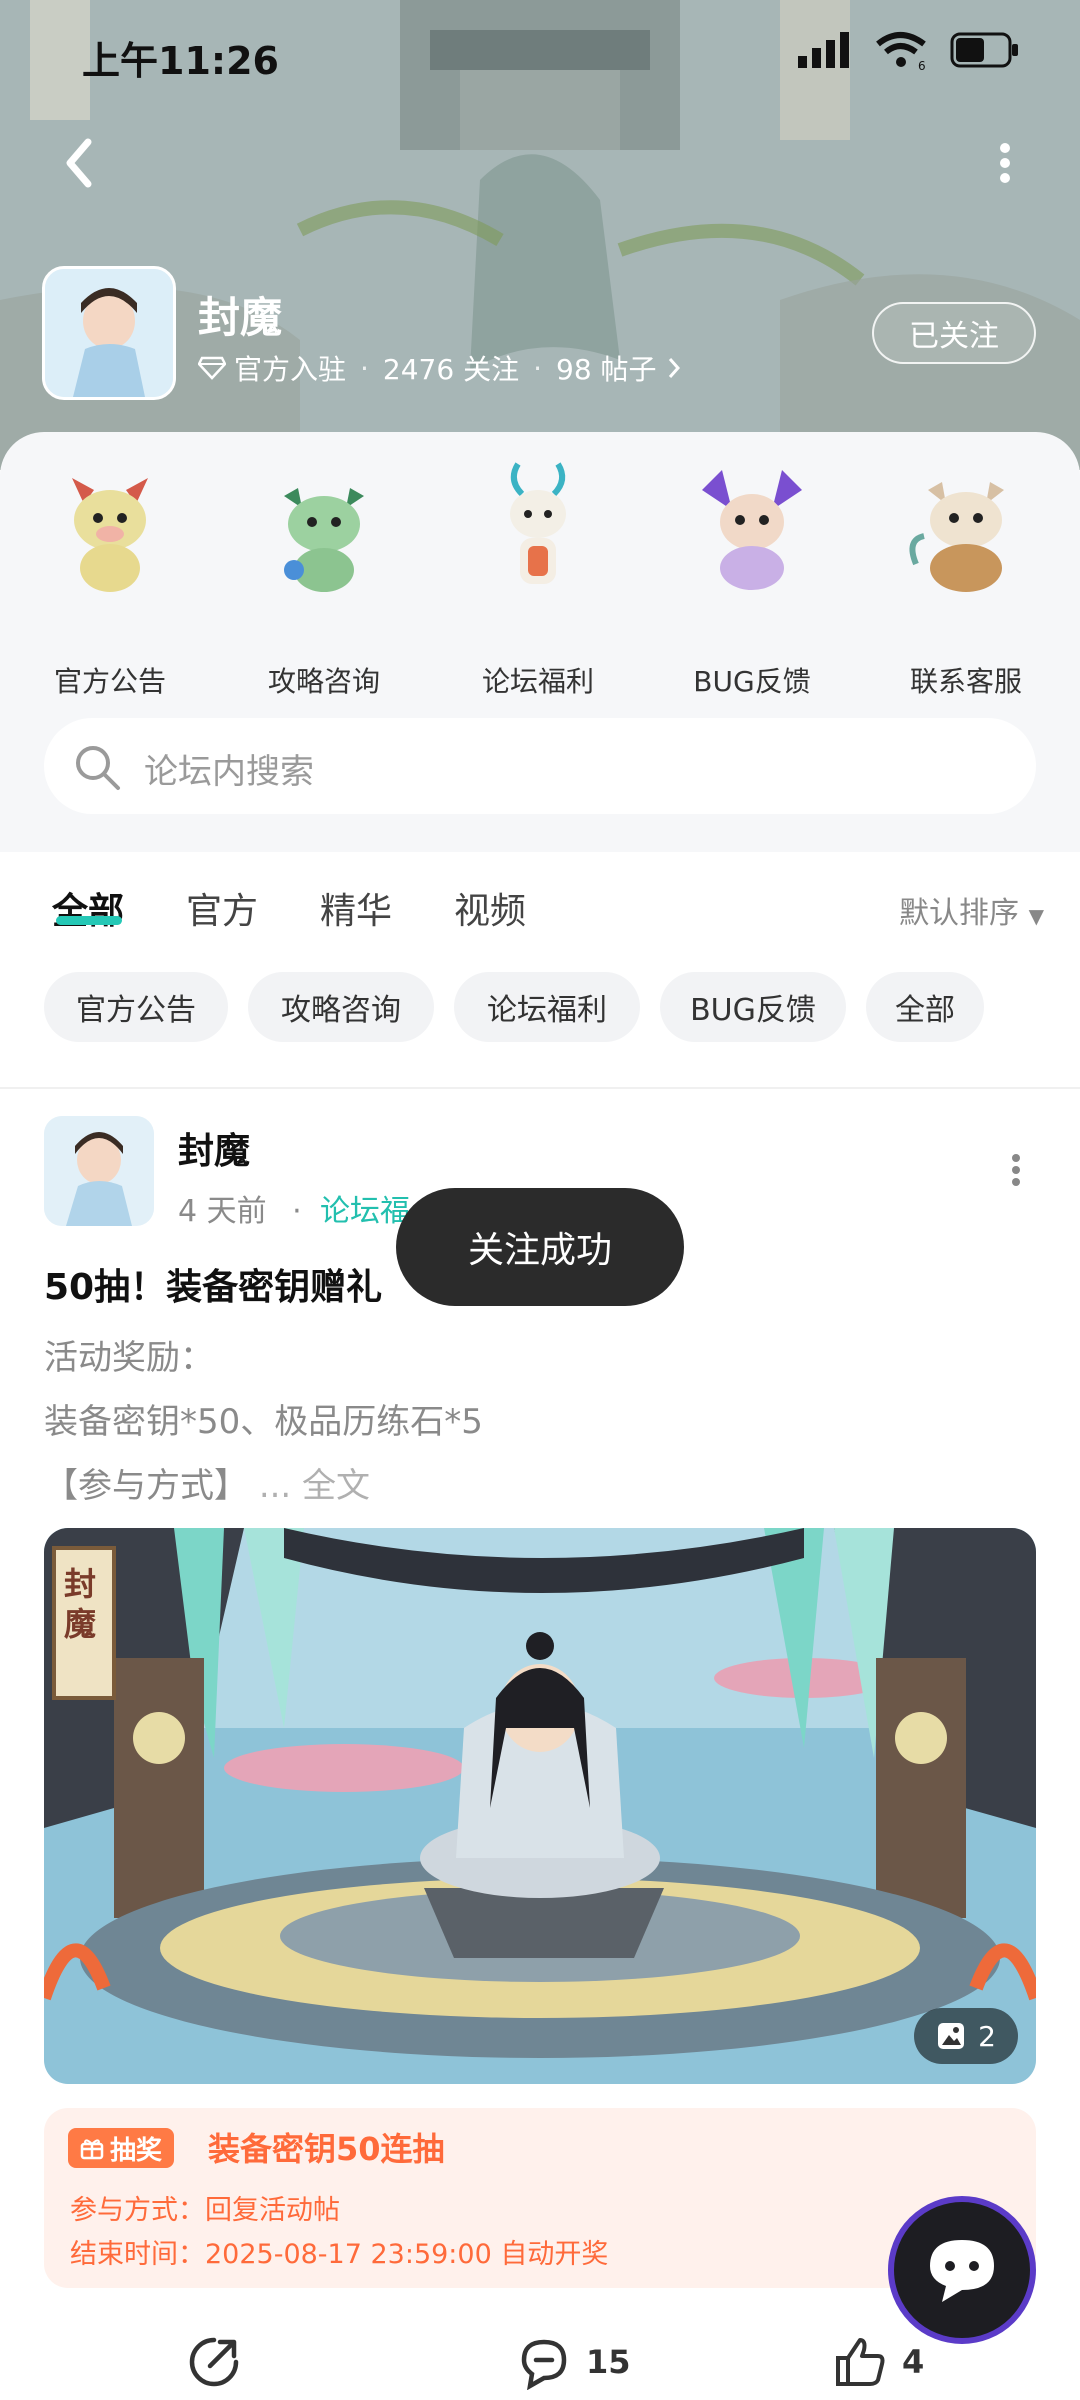 The width and height of the screenshot is (1080, 2400). I want to click on share-button, so click(214, 2362).